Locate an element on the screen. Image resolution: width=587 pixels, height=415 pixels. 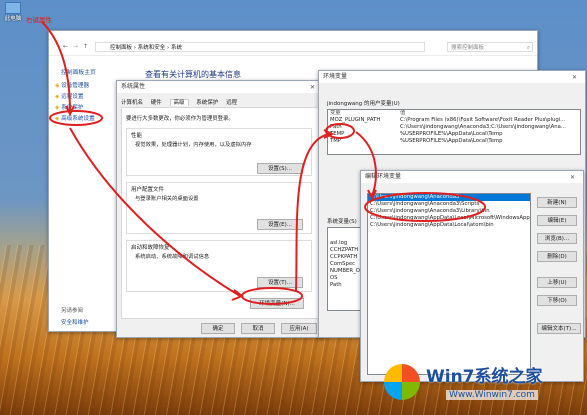
var-value: %USERPROFILE%\AppData\Local\Temp is located at coordinates (451, 134).